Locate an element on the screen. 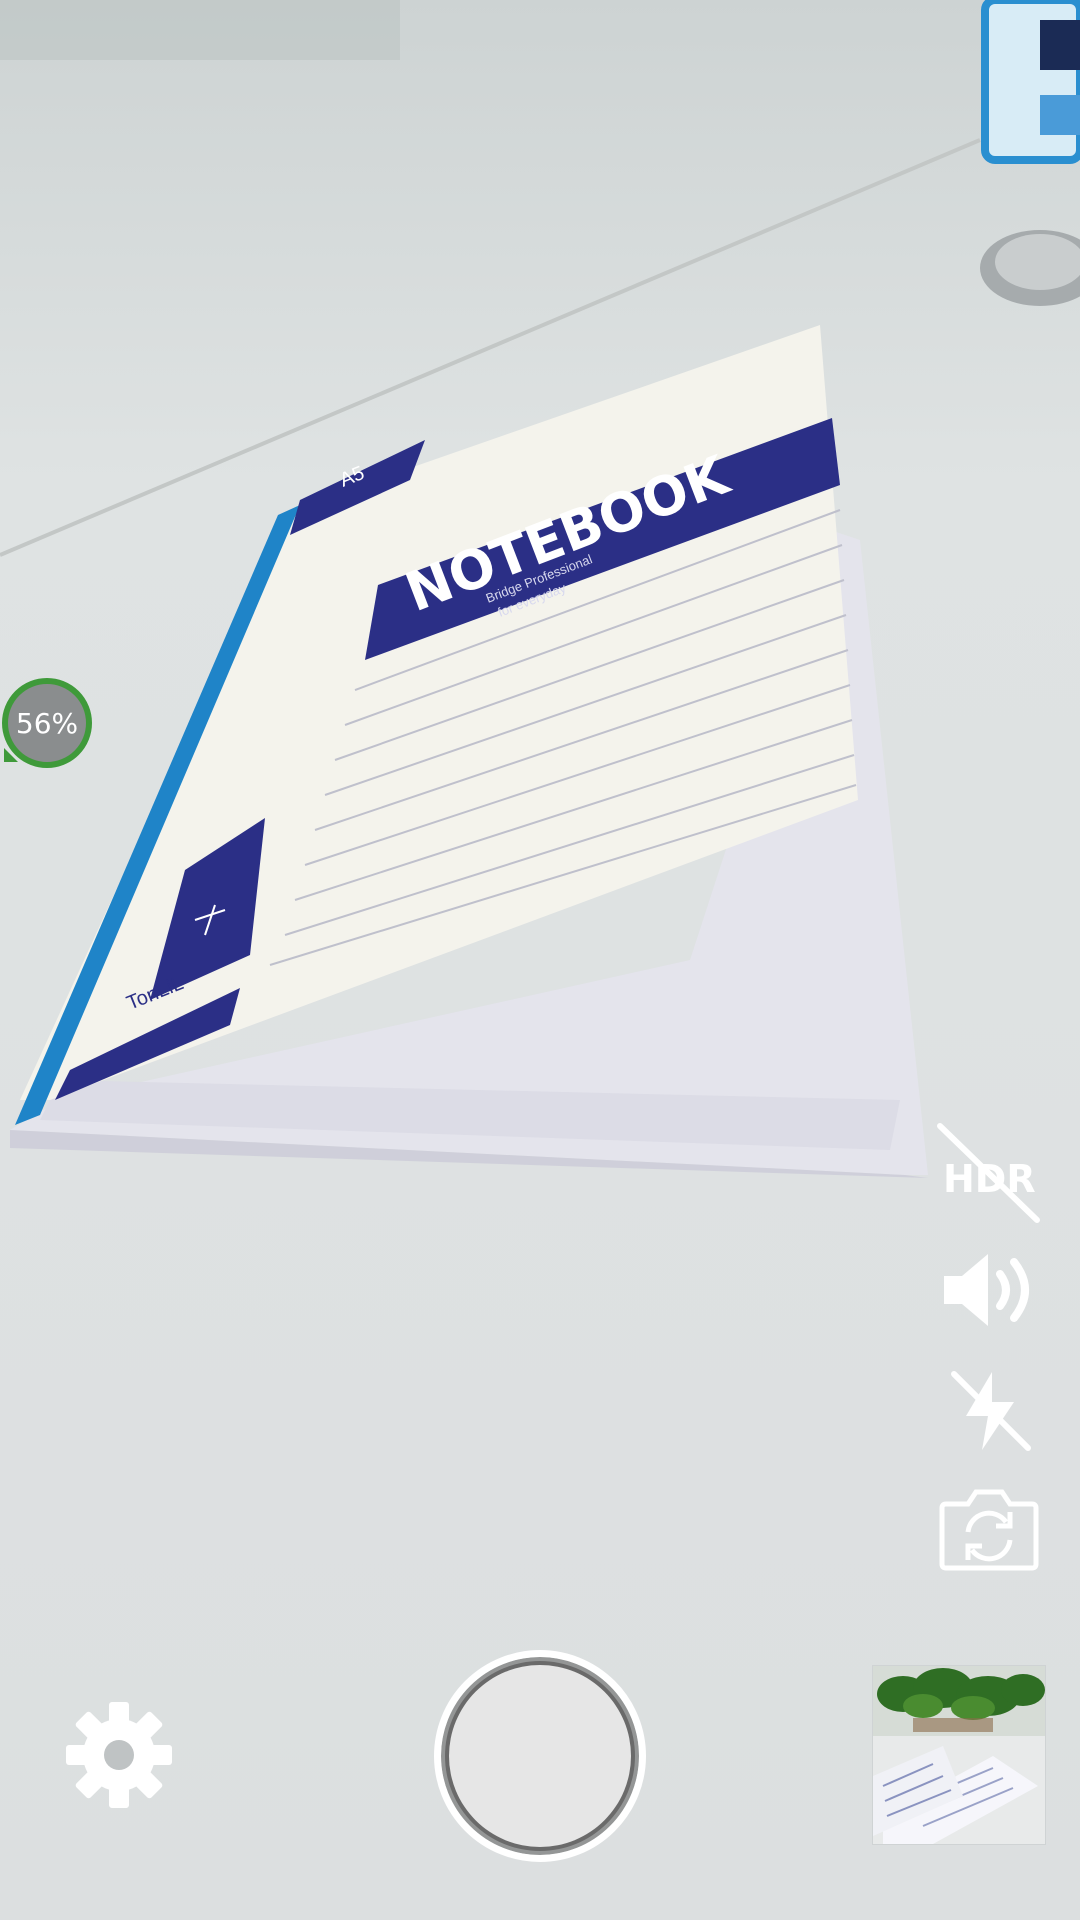 The height and width of the screenshot is (1920, 1080). settings-button is located at coordinates (119, 1755).